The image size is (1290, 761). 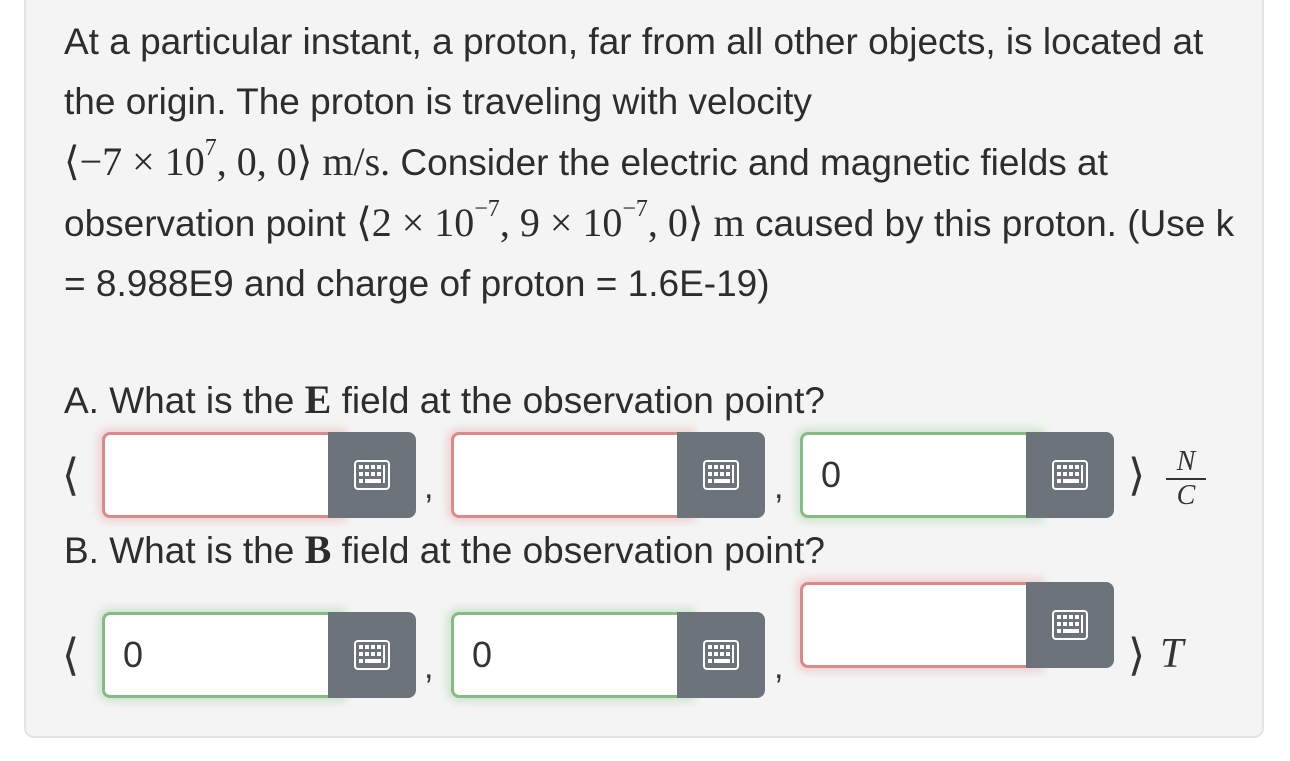 I want to click on e-field-y-keyboard-button, so click(x=721, y=475).